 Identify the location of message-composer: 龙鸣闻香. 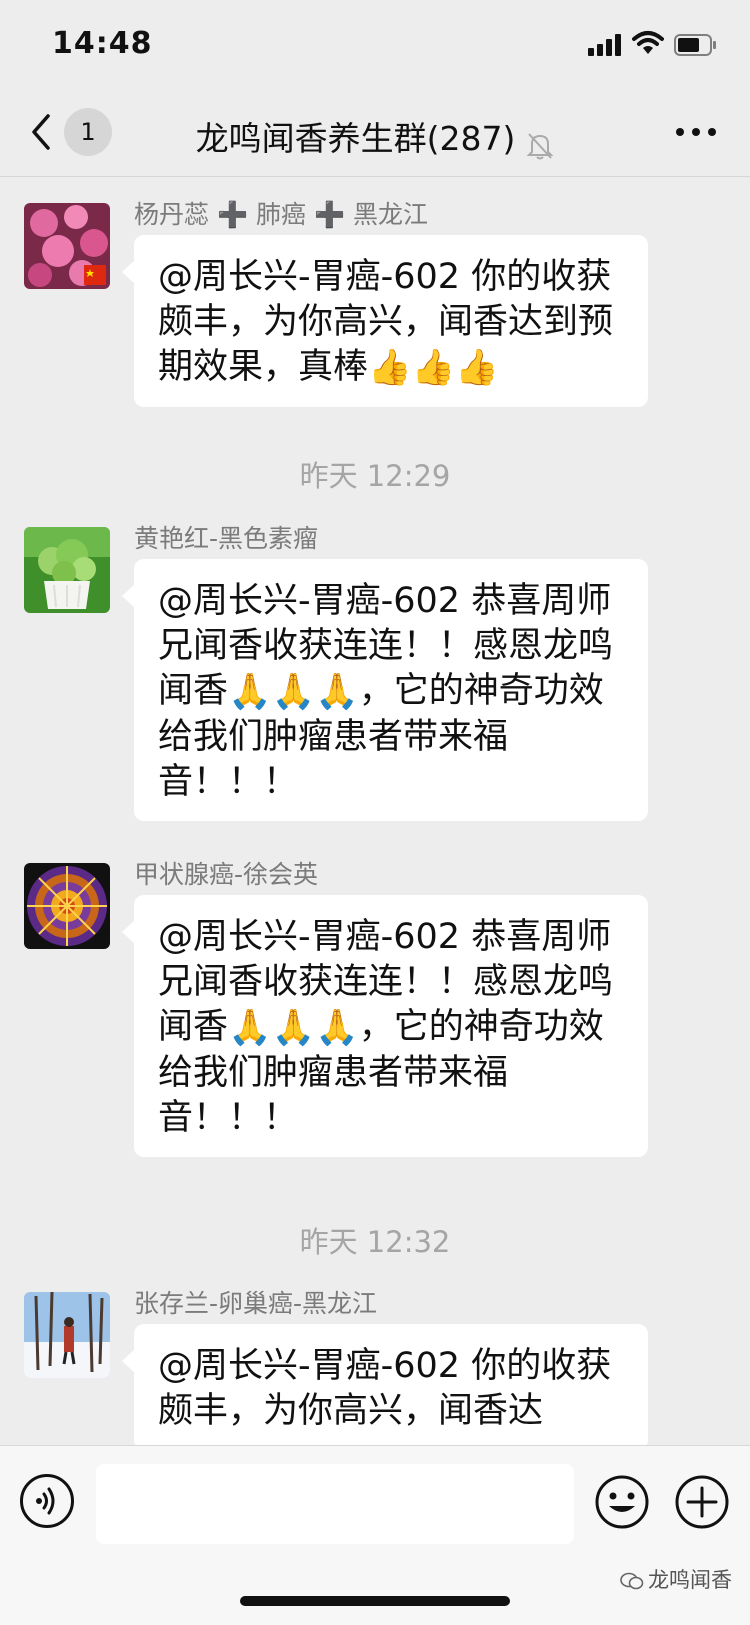
(375, 1535).